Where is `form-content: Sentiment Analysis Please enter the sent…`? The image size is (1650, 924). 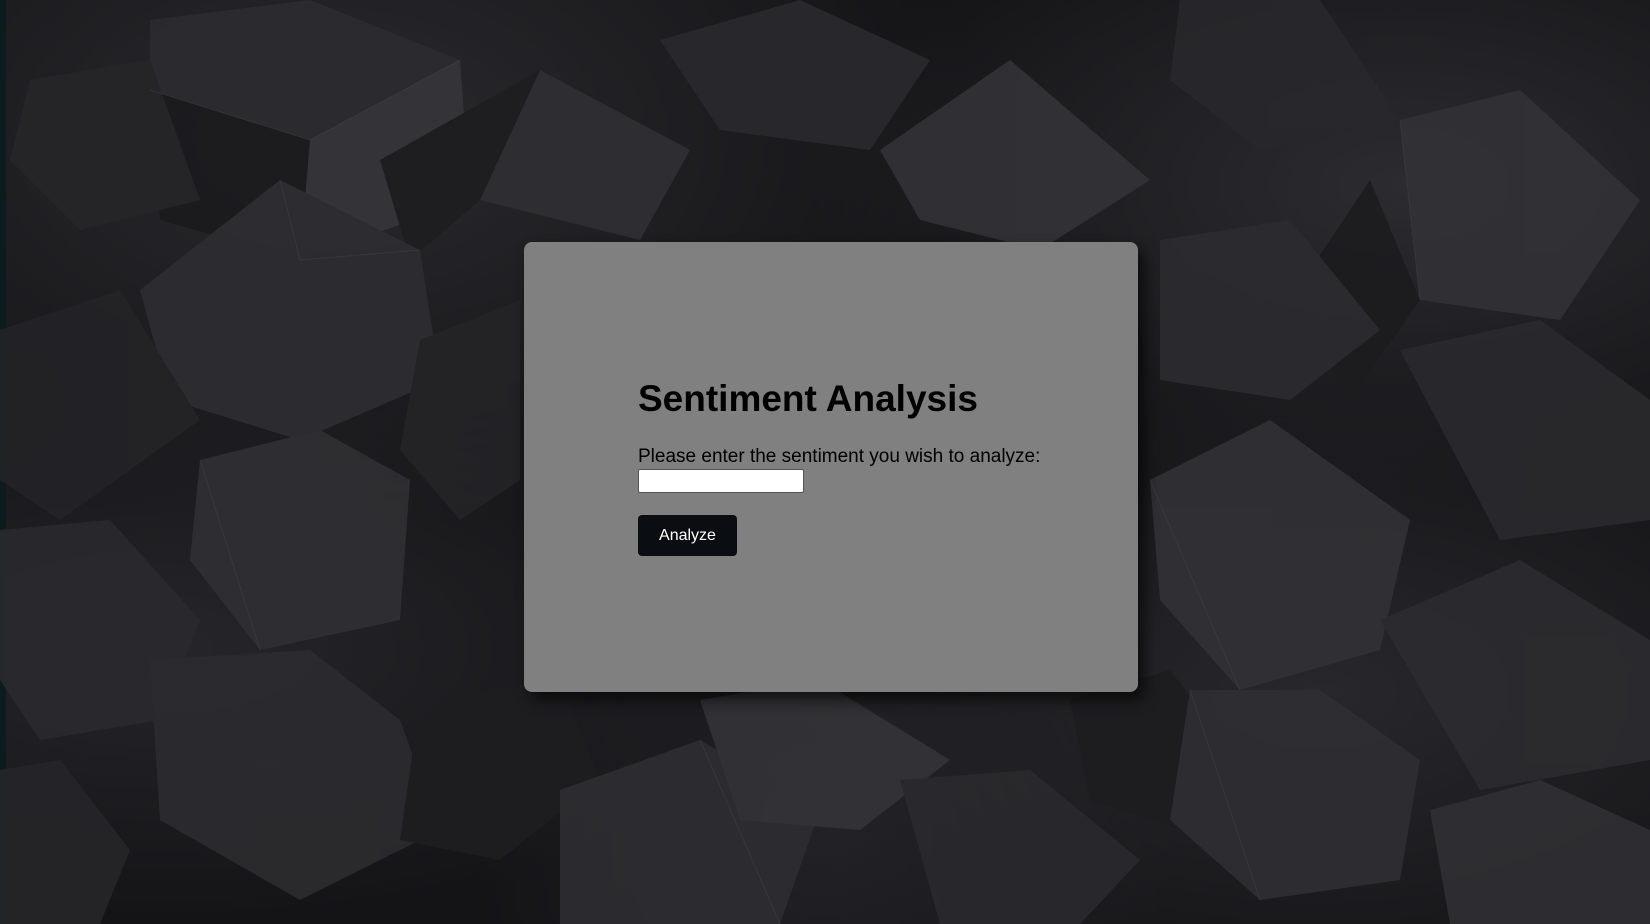
form-content: Sentiment Analysis Please enter the sent… is located at coordinates (839, 468).